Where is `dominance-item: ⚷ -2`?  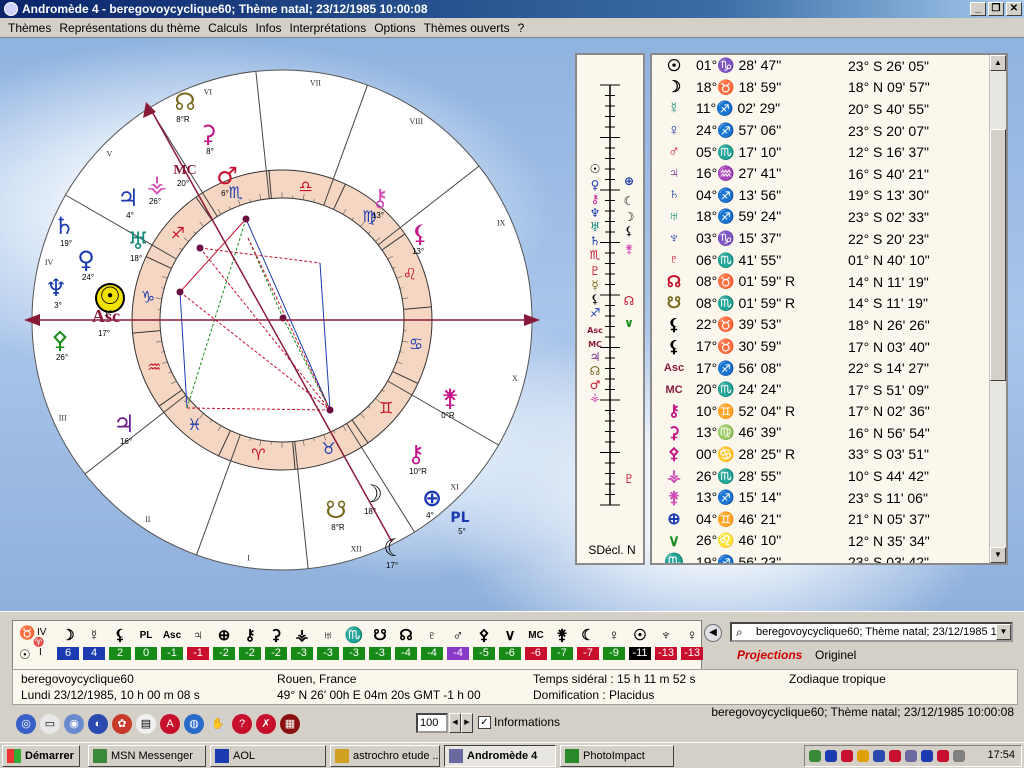
dominance-item: ⚷ -2 is located at coordinates (250, 642).